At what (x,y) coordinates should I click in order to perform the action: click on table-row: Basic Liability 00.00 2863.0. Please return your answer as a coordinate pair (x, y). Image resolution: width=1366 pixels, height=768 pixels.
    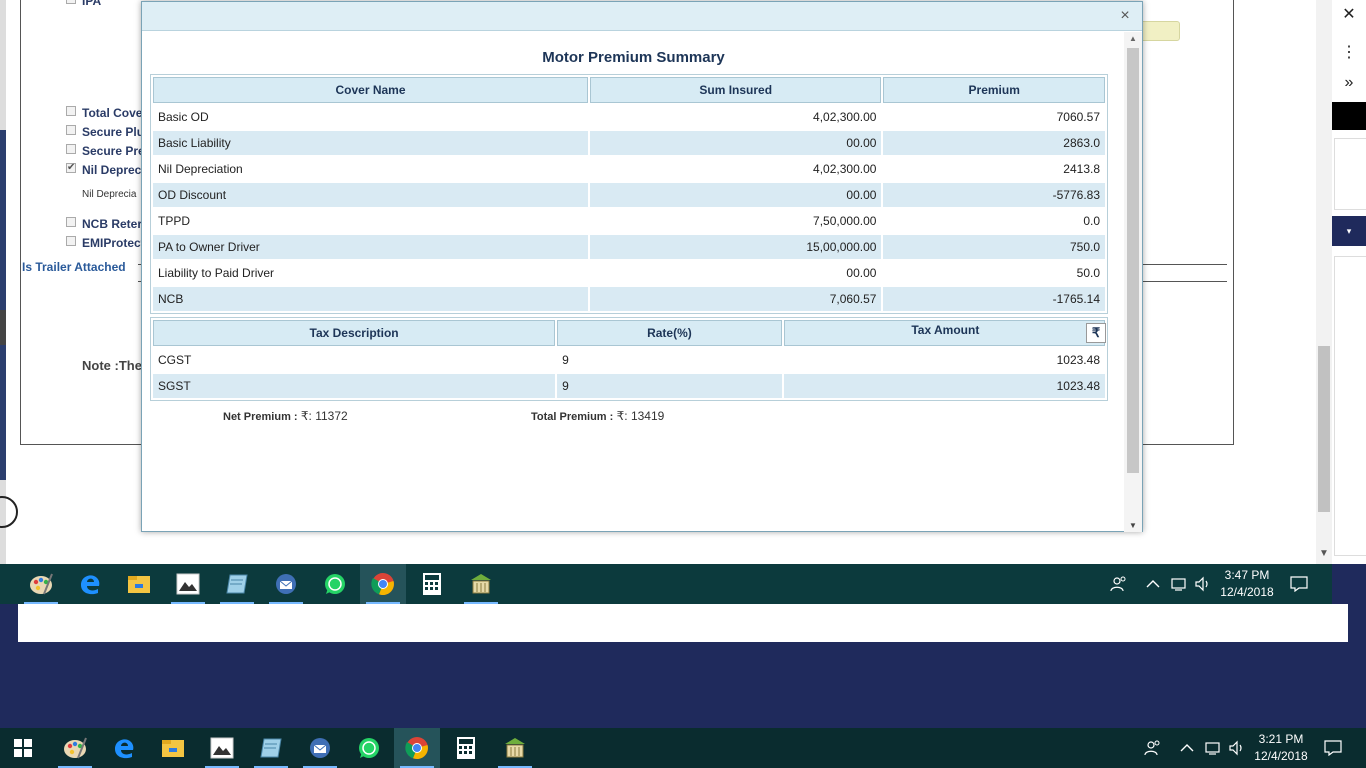
    Looking at the image, I should click on (629, 143).